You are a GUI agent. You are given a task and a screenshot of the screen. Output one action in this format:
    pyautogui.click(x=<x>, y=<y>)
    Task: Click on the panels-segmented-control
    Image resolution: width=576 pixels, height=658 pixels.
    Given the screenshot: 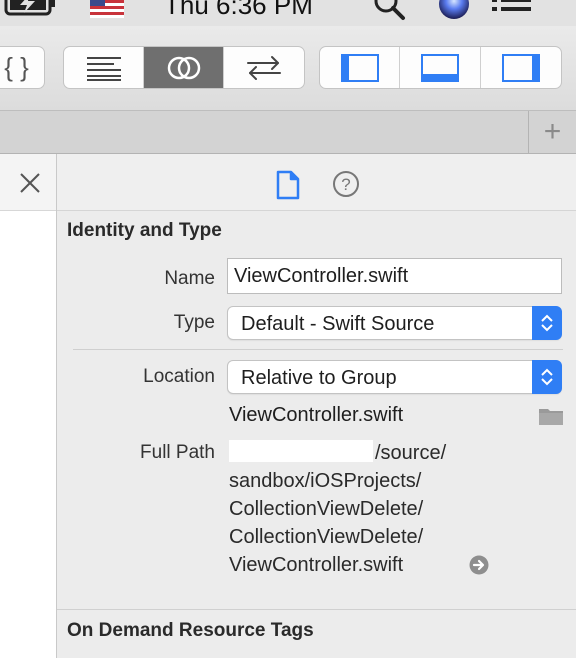 What is the action you would take?
    pyautogui.click(x=440, y=67)
    